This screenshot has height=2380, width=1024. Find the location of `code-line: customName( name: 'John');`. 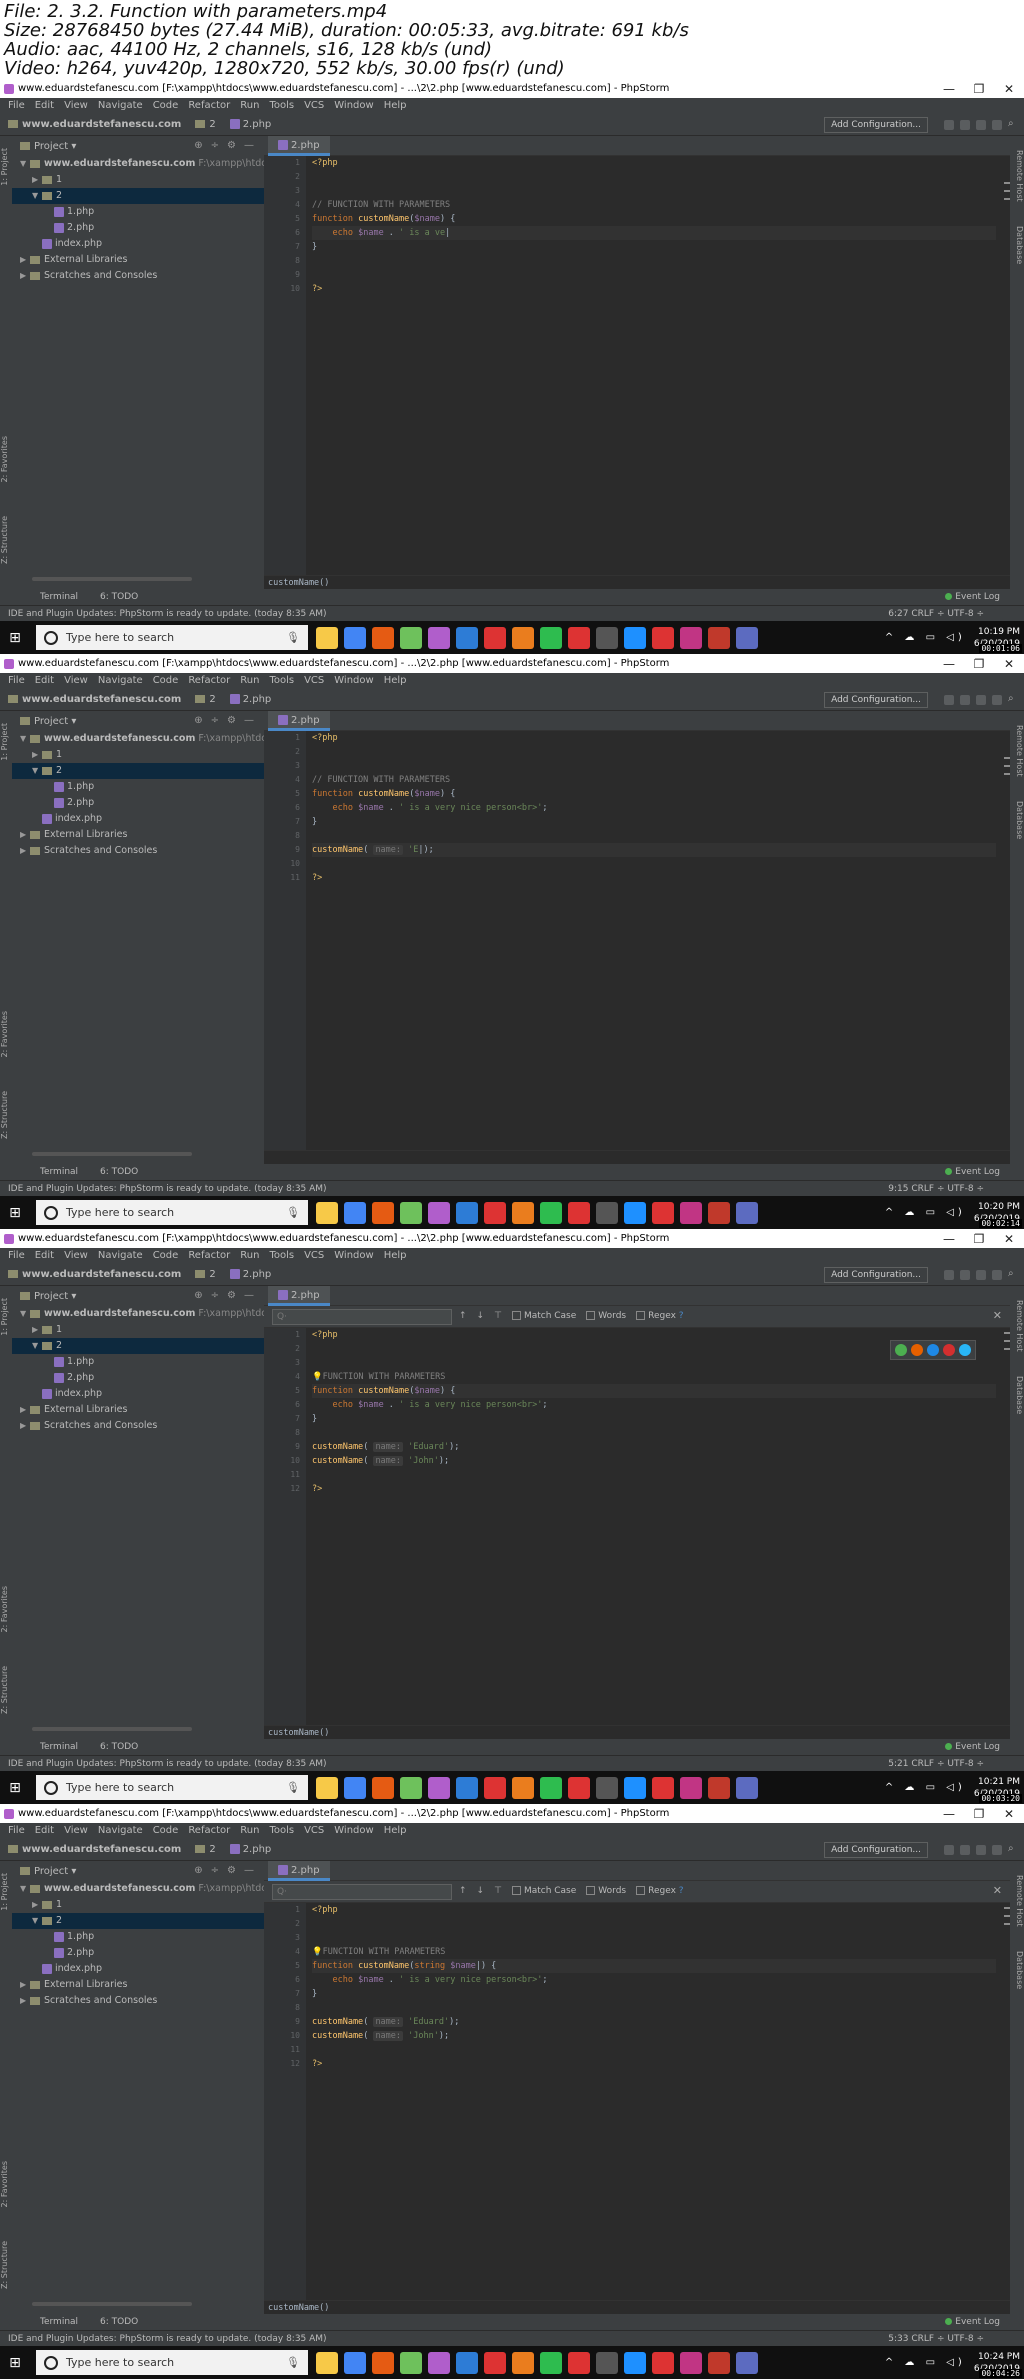

code-line: customName( name: 'John'); is located at coordinates (654, 2036).